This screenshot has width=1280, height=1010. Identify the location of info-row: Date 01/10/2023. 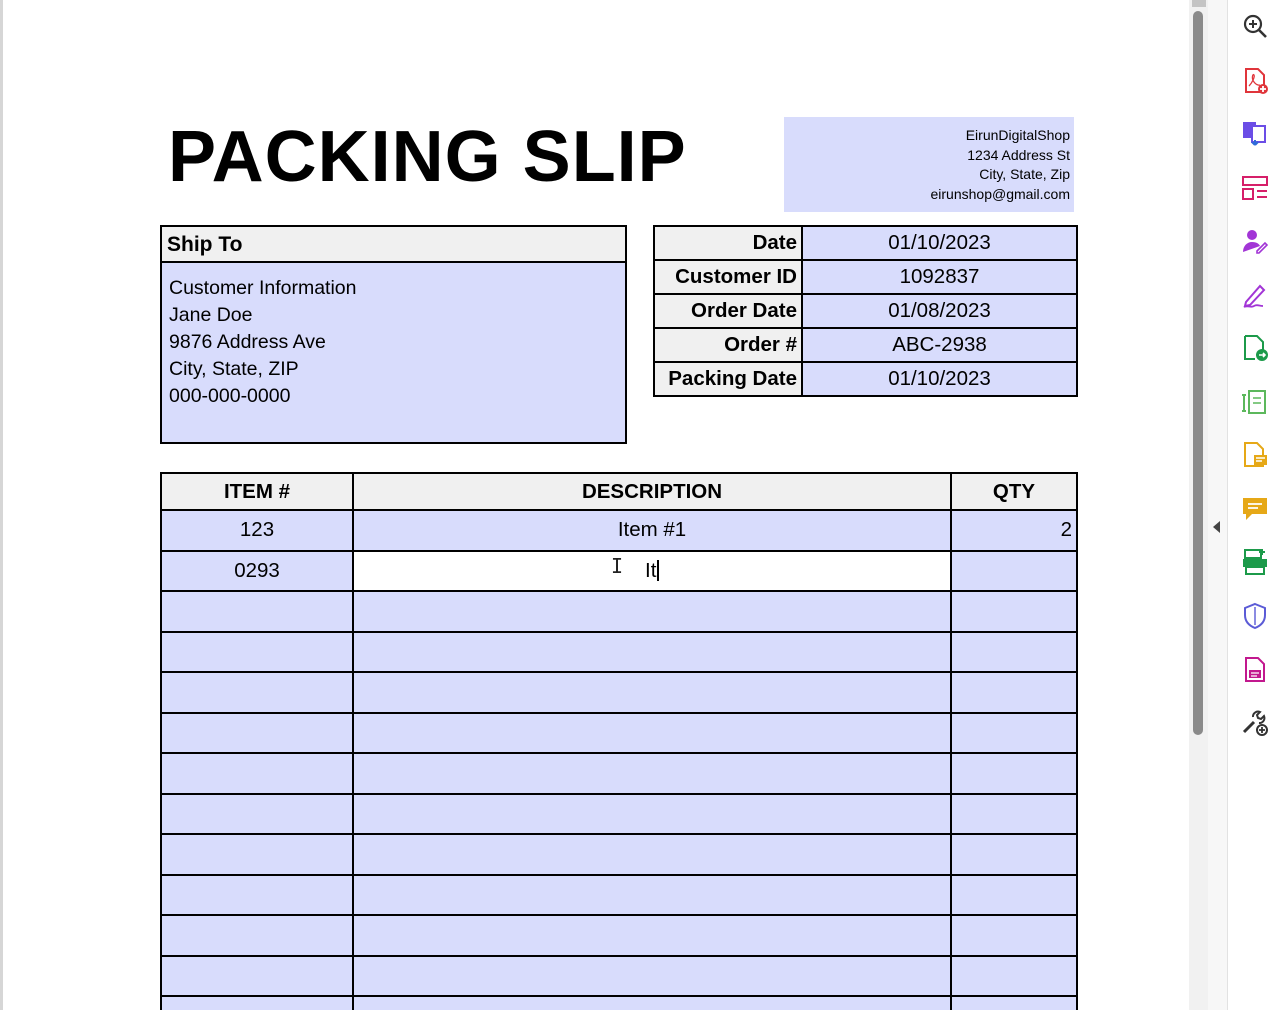
(865, 243).